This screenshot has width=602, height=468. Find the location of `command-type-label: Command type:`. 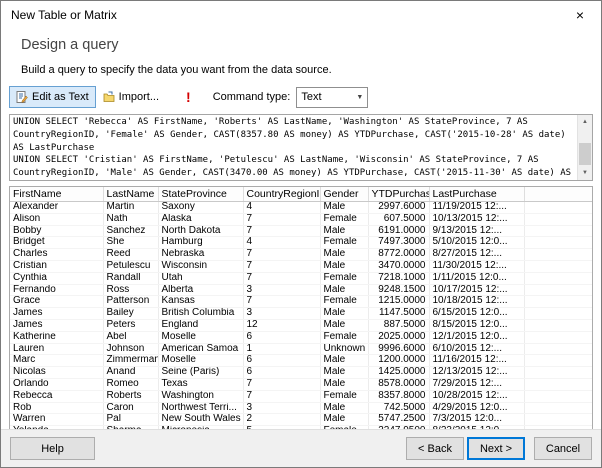

command-type-label: Command type: is located at coordinates (251, 97).